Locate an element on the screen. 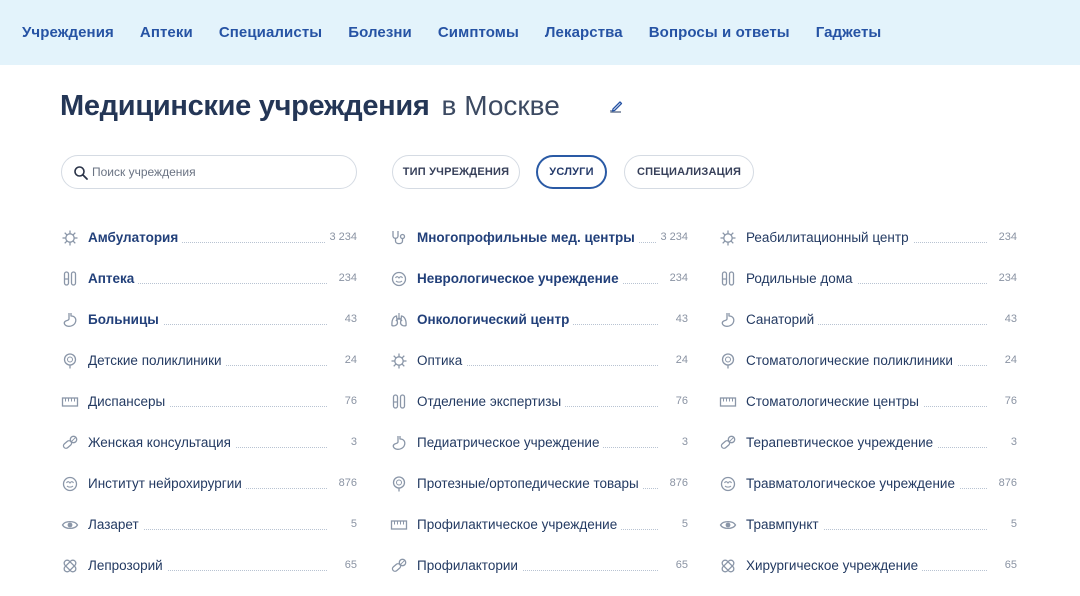 The width and height of the screenshot is (1080, 596). category-item: Стоматологические центры 76 is located at coordinates (868, 406).